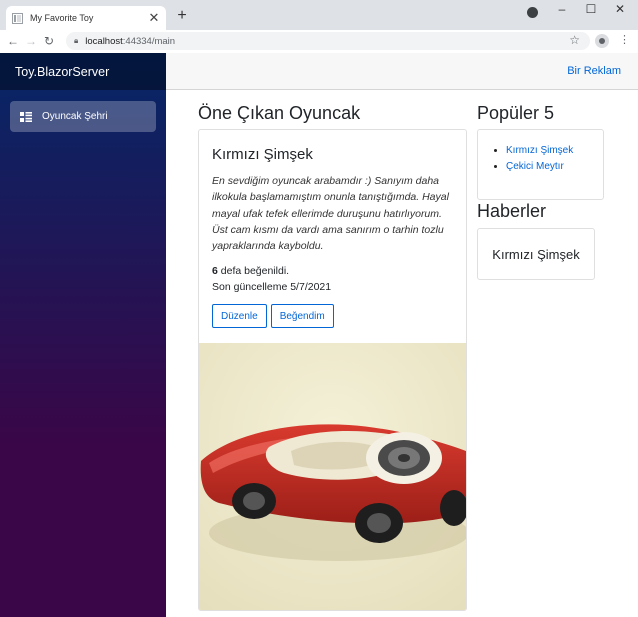 Image resolution: width=638 pixels, height=617 pixels. I want to click on url-path: :44334/main, so click(149, 41).